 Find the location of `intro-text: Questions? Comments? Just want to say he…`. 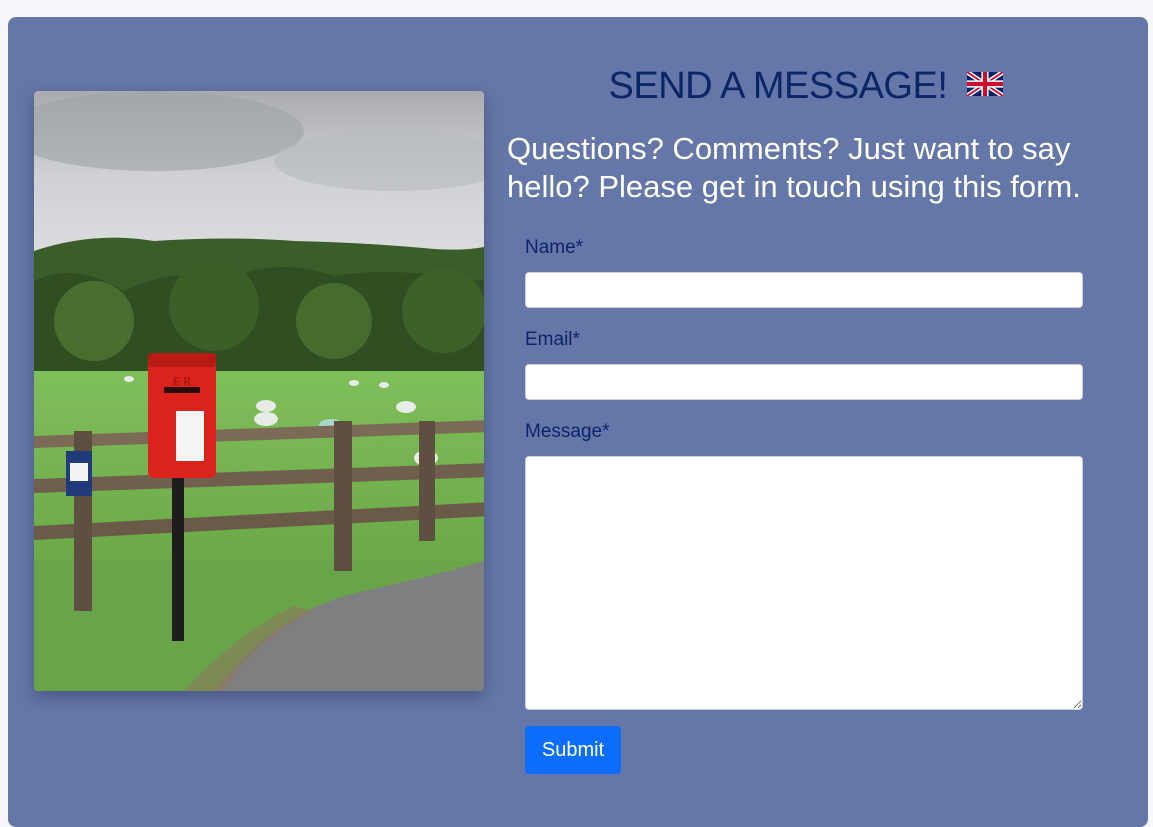

intro-text: Questions? Comments? Just want to say he… is located at coordinates (794, 167).